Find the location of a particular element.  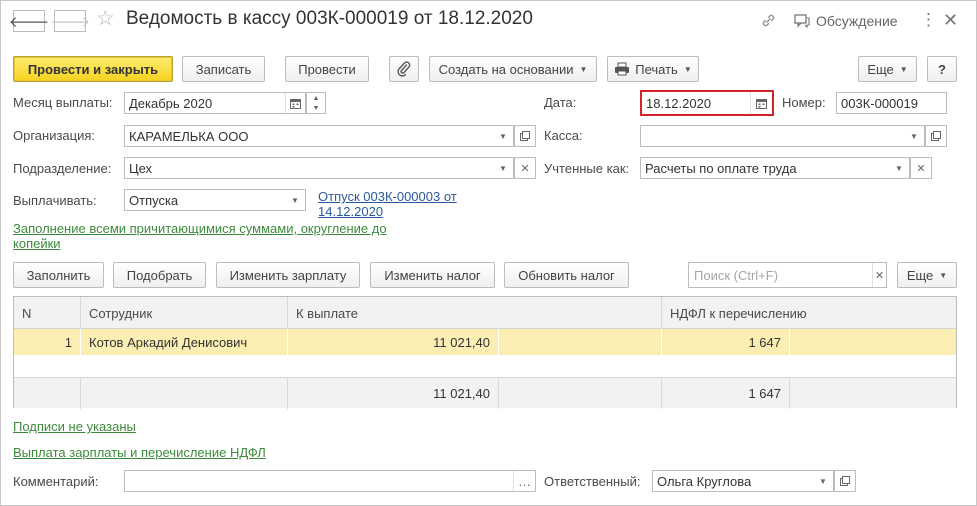

vacation-link-line2: 14.12.2020 is located at coordinates (351, 211).